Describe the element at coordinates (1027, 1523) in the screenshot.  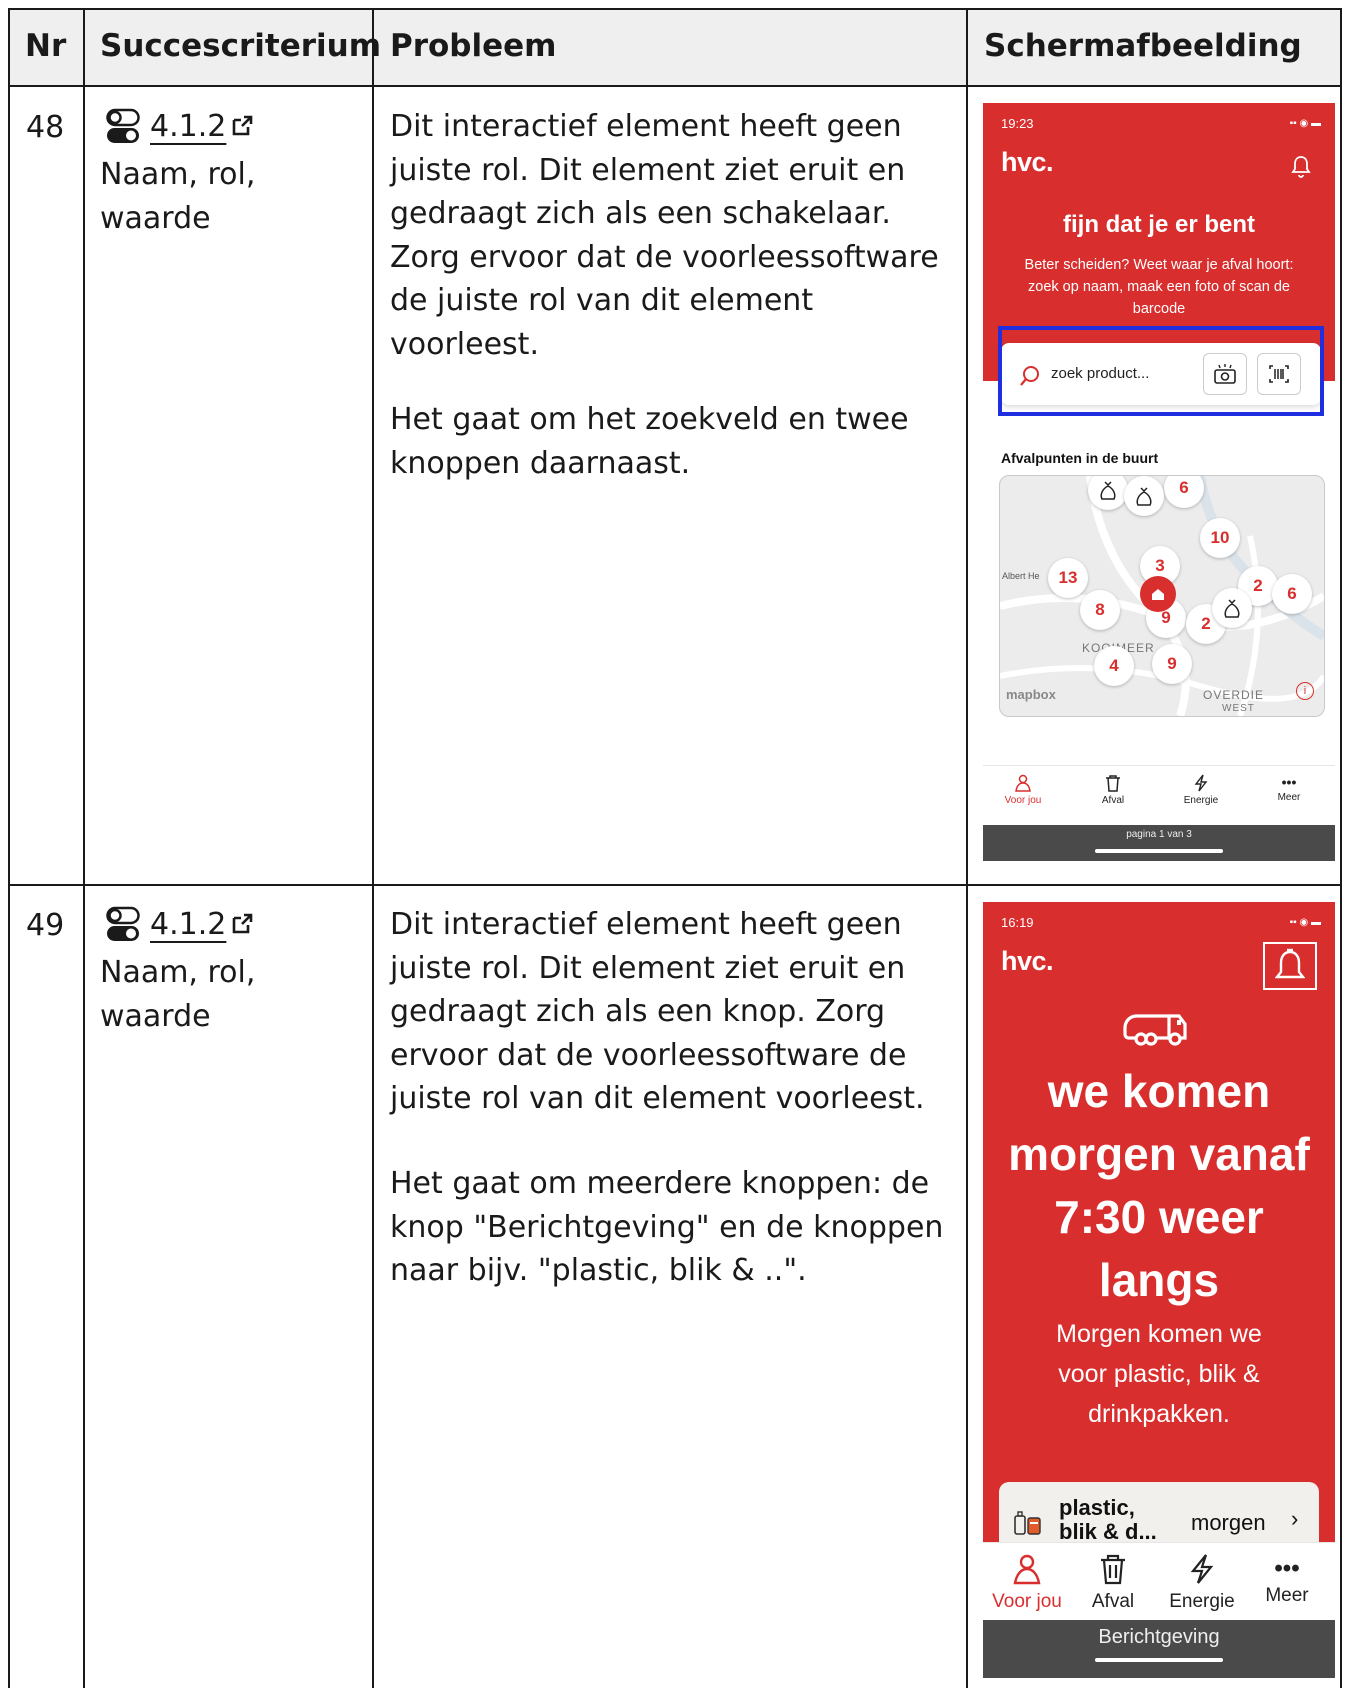
I see `bottle-can-icon` at that location.